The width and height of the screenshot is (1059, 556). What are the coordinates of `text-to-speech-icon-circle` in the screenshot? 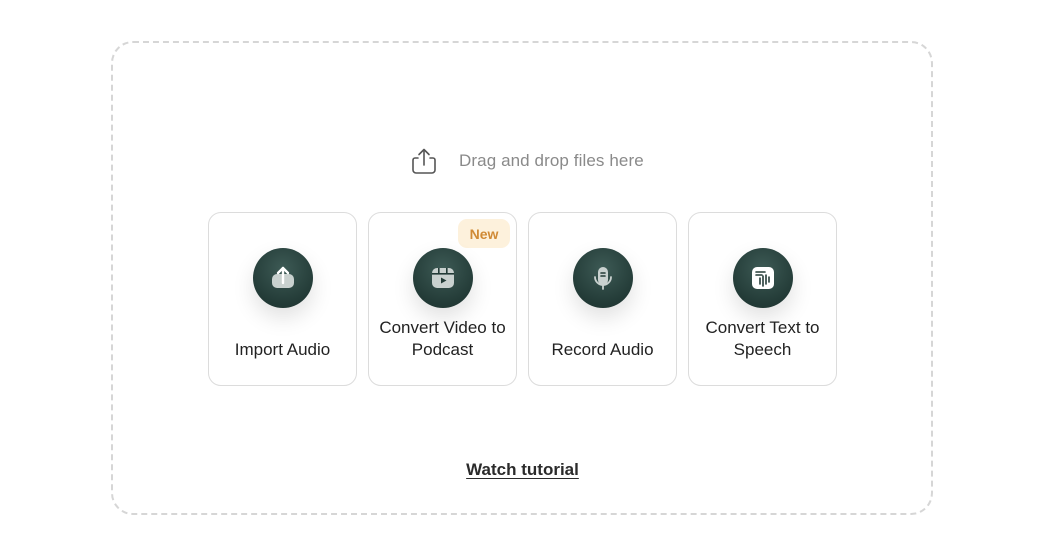 It's located at (763, 278).